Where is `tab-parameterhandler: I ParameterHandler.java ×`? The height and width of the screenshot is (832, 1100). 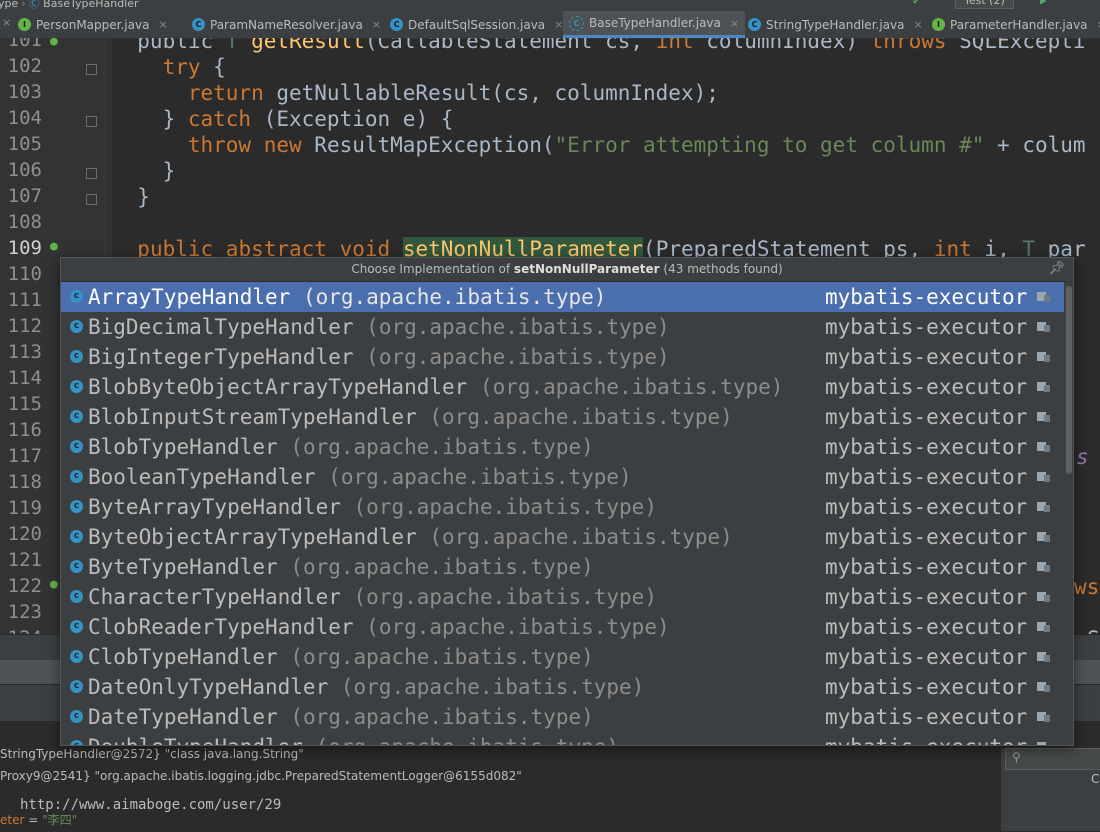
tab-parameterhandler: I ParameterHandler.java × is located at coordinates (1016, 24).